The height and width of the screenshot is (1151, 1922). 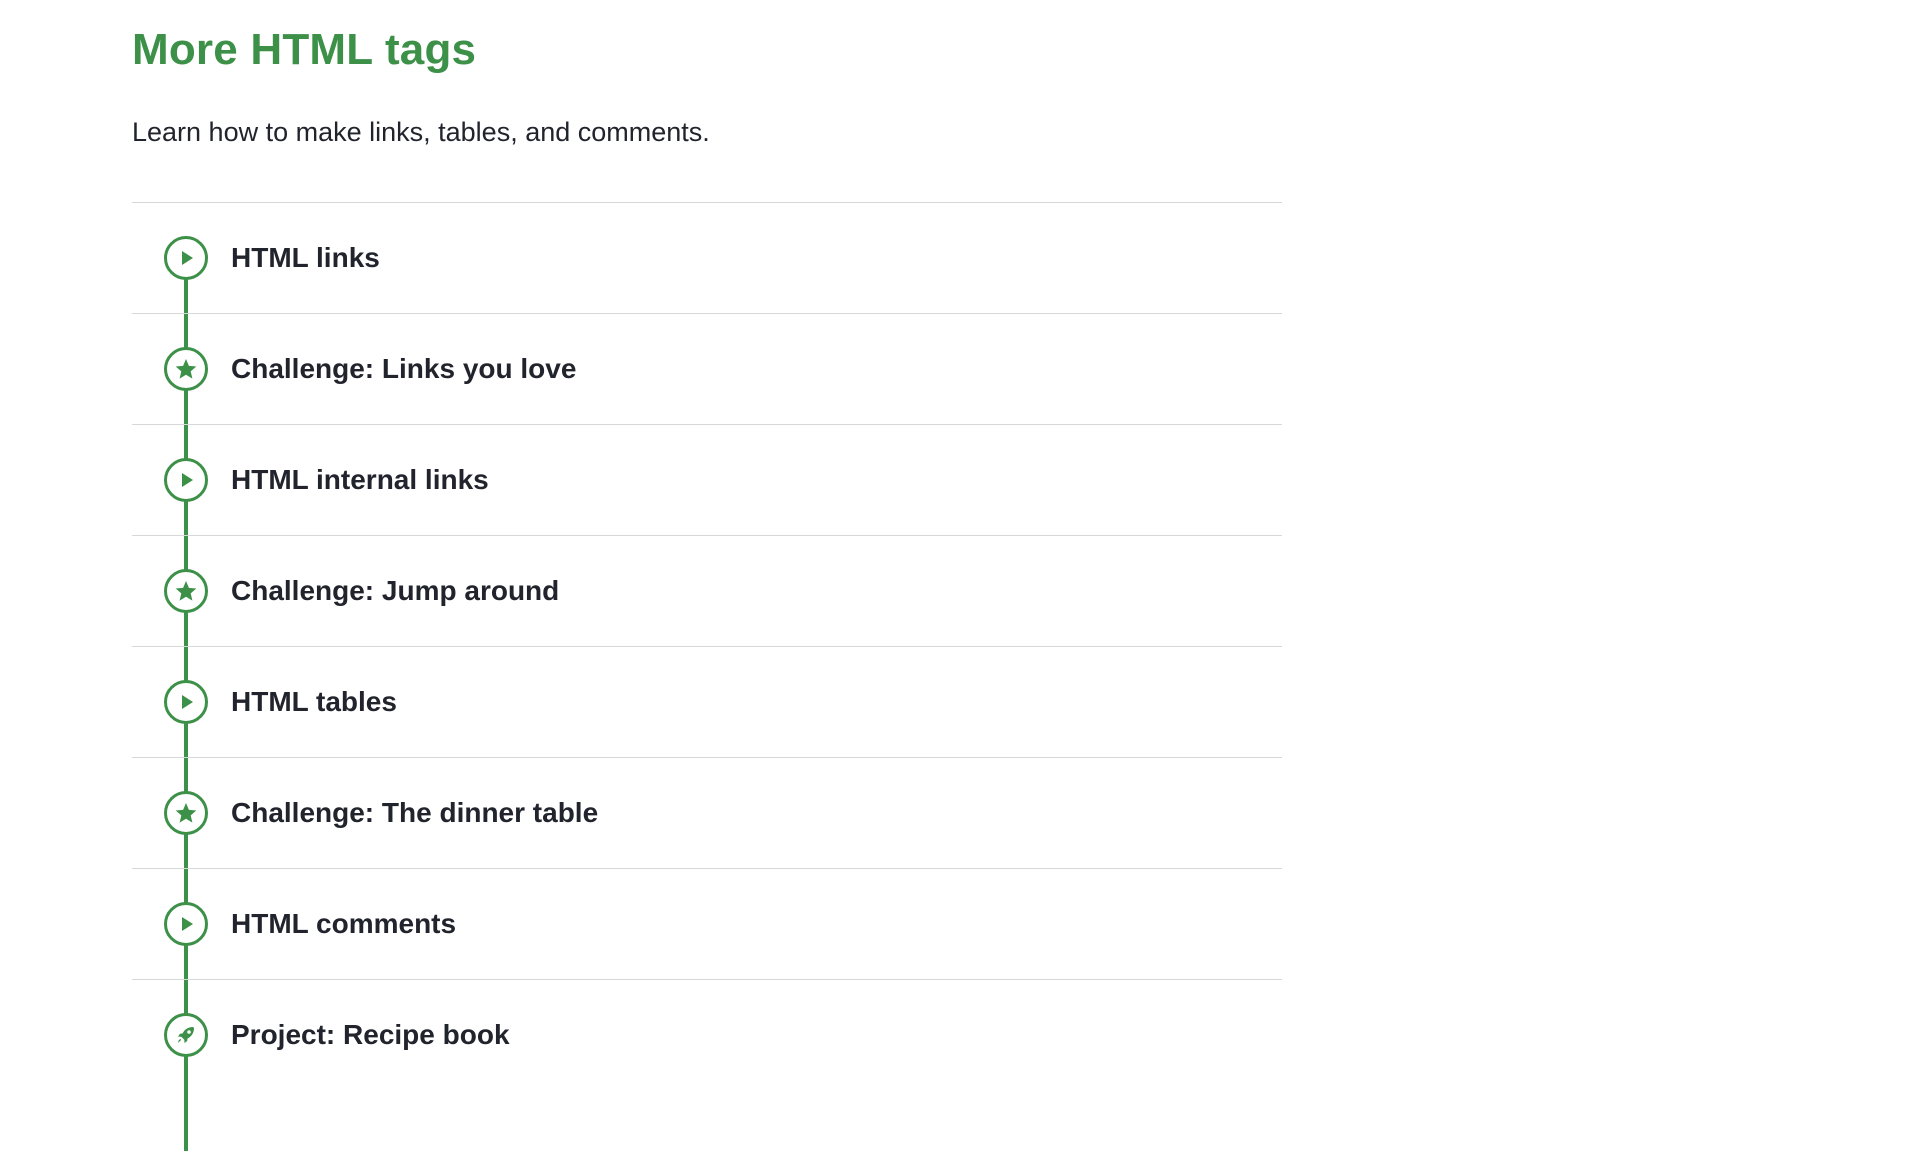 I want to click on lesson-item-challenge-links-you-love: Challenge: Links you love, so click(x=707, y=369).